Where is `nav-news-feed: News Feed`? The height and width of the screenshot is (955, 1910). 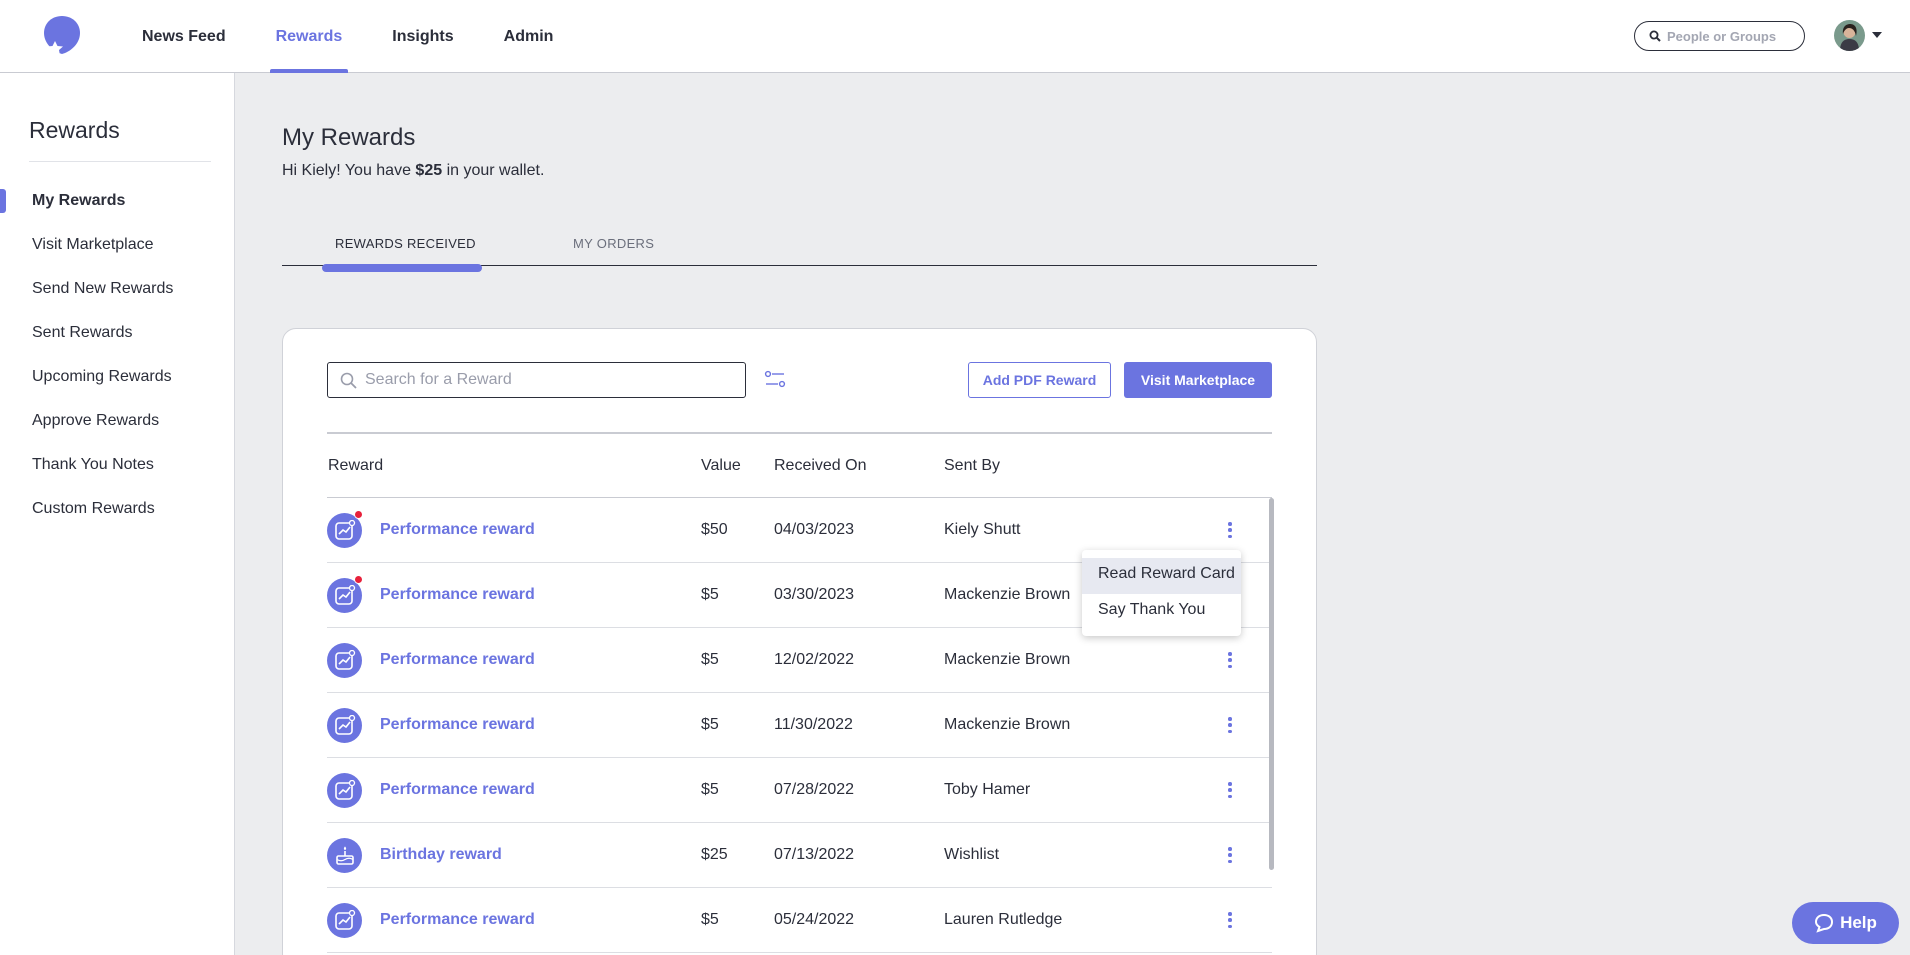
nav-news-feed: News Feed is located at coordinates (184, 36).